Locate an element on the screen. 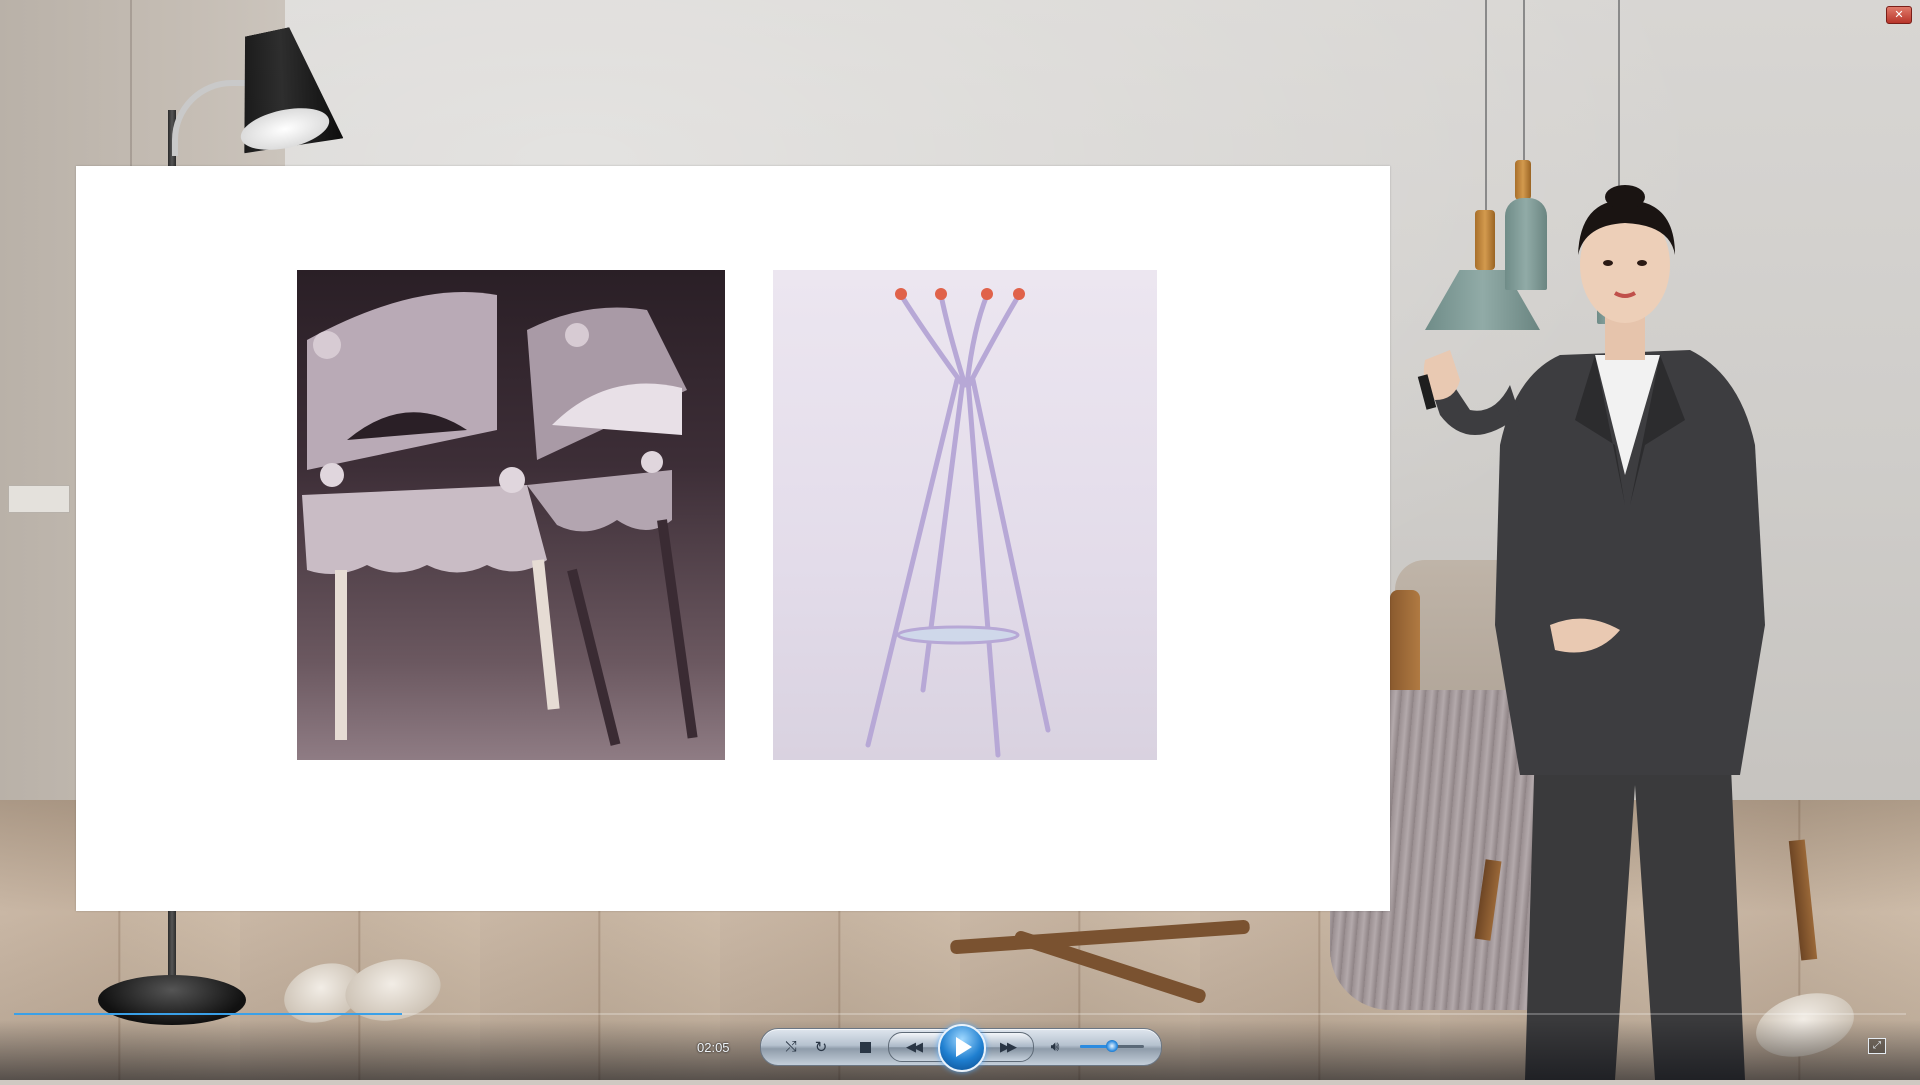 This screenshot has height=1085, width=1920. seek-bar is located at coordinates (960, 1014).